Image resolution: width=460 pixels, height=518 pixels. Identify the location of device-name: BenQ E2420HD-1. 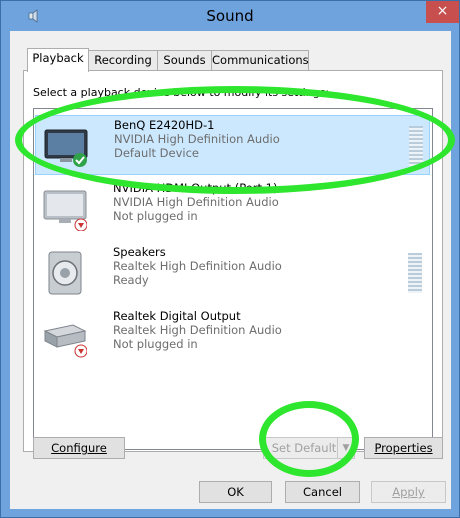
(164, 125).